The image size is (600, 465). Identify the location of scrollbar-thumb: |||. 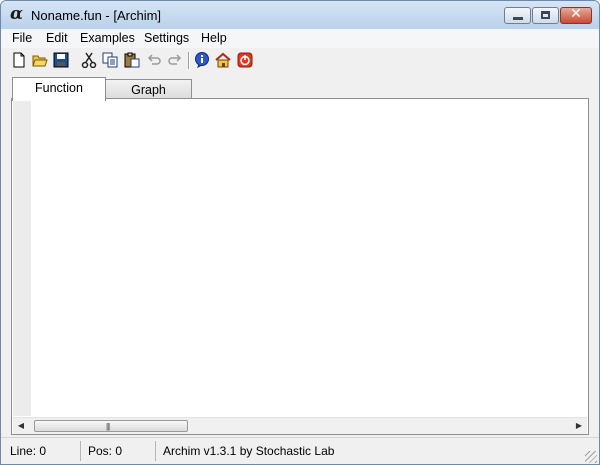
(111, 426).